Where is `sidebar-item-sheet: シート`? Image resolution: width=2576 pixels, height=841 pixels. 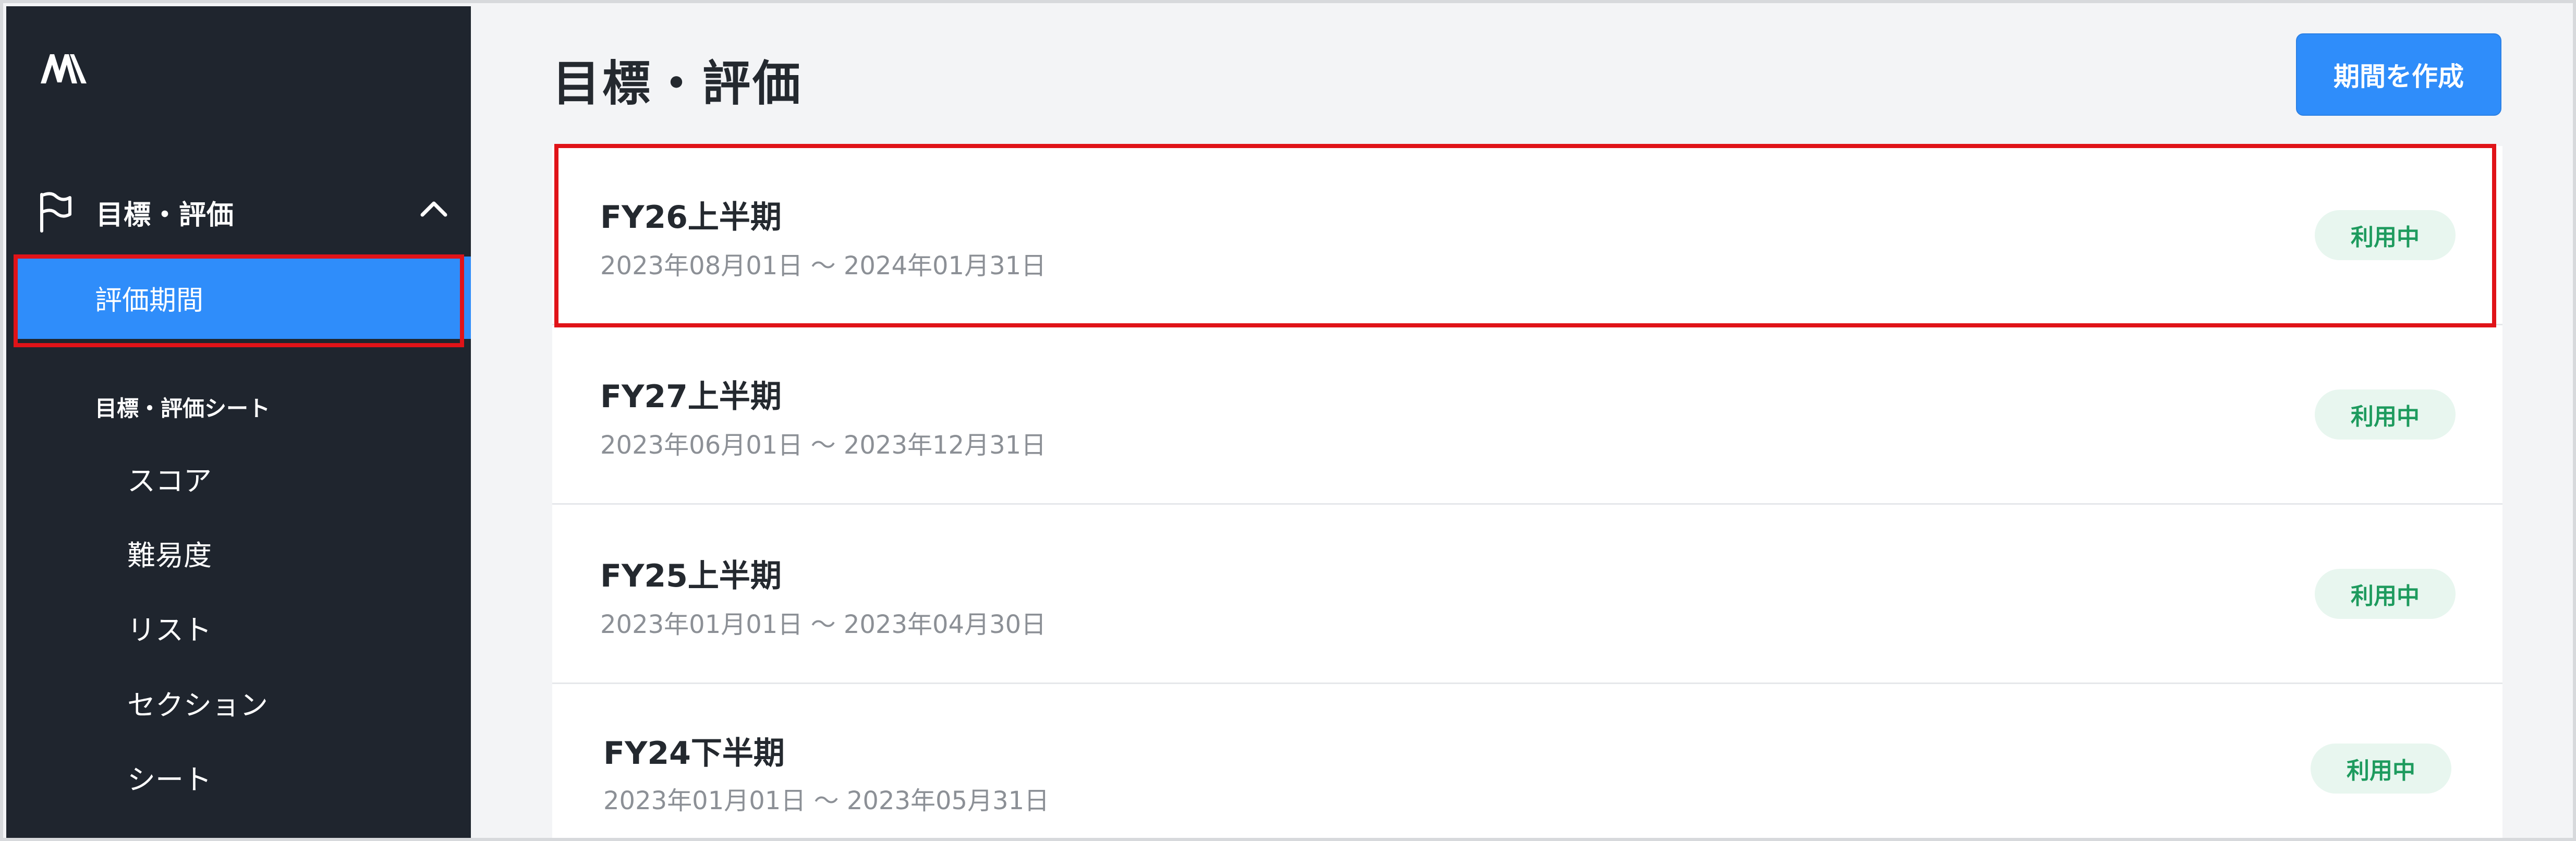 sidebar-item-sheet: シート is located at coordinates (169, 777).